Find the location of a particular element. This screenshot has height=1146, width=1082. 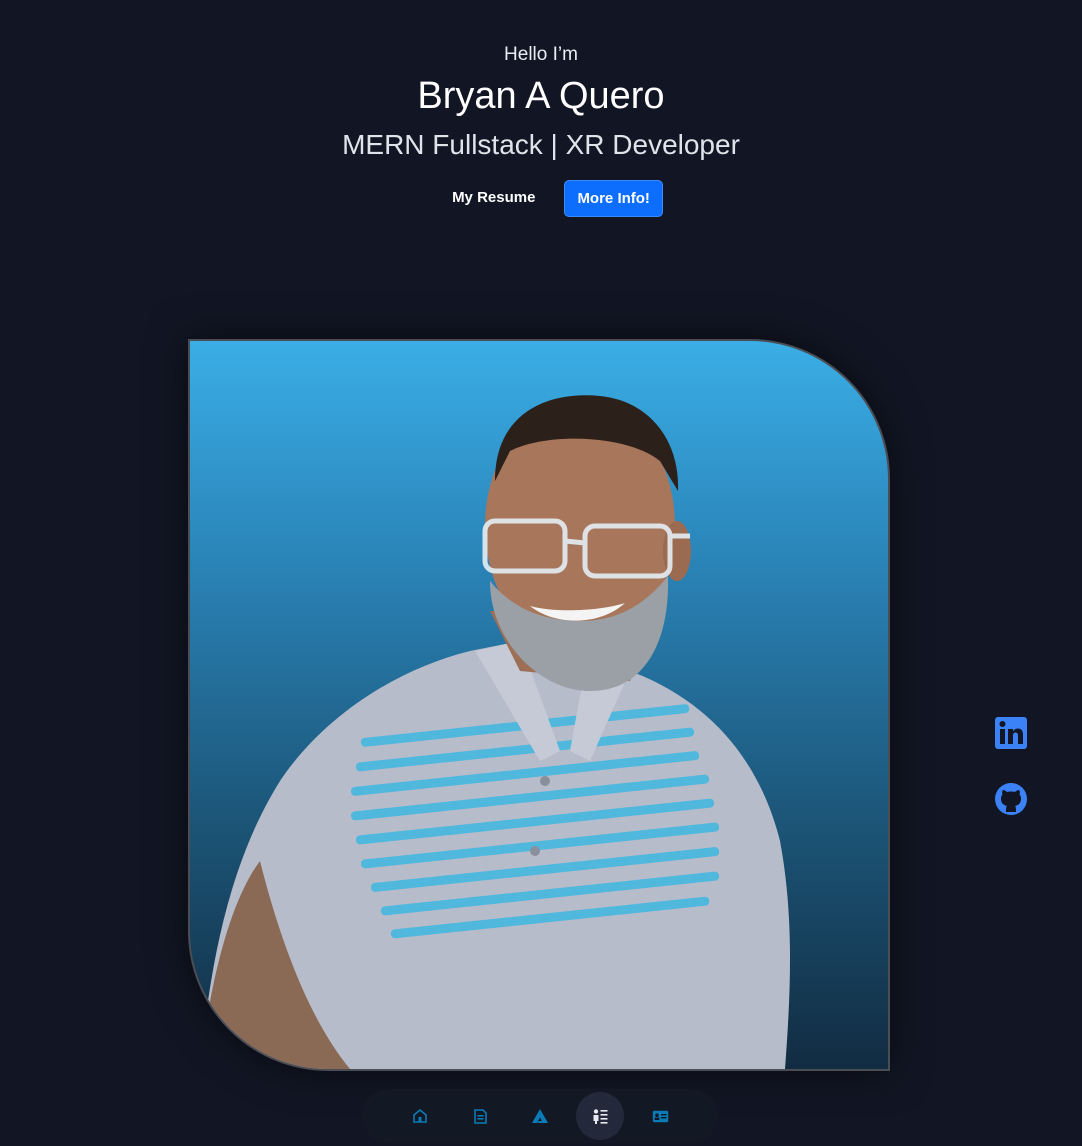

cta-buttons: My Resume More Info! is located at coordinates (541, 198).